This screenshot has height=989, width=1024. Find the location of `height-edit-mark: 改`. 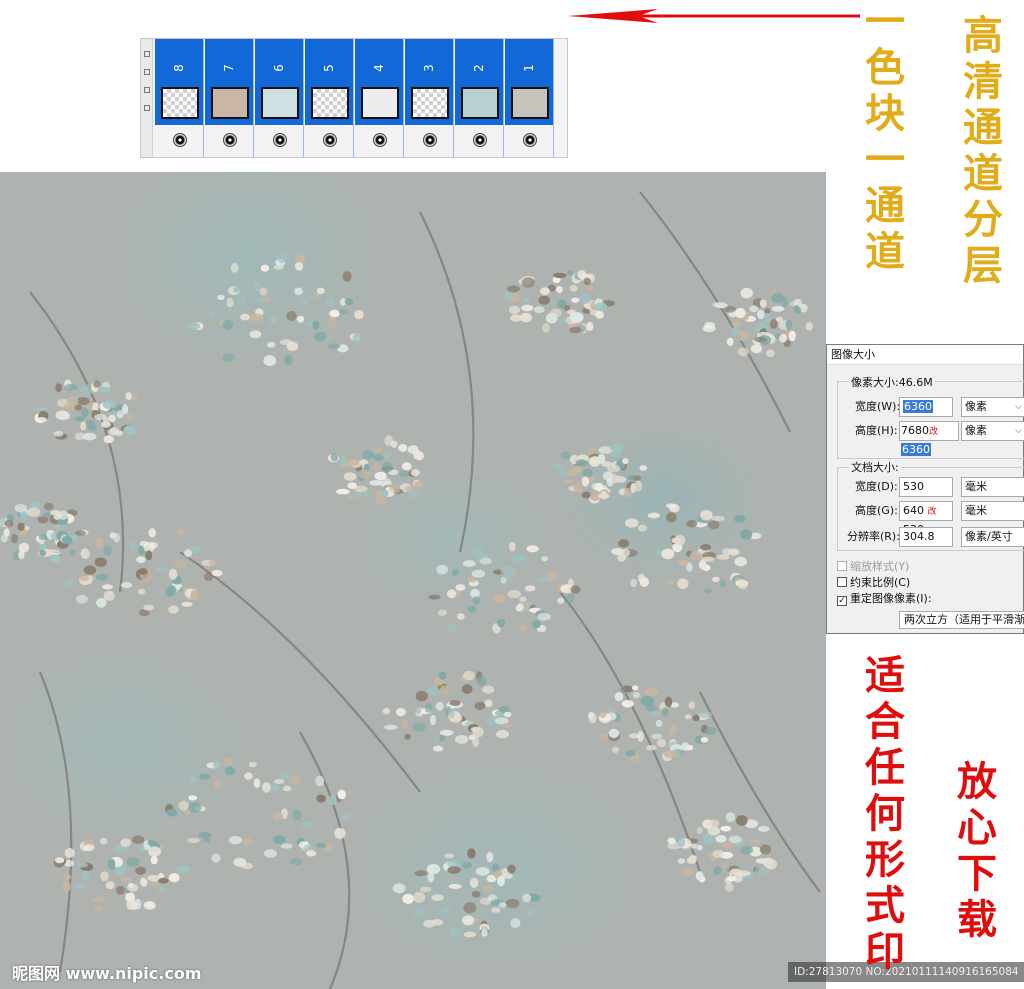

height-edit-mark: 改 is located at coordinates (934, 432).